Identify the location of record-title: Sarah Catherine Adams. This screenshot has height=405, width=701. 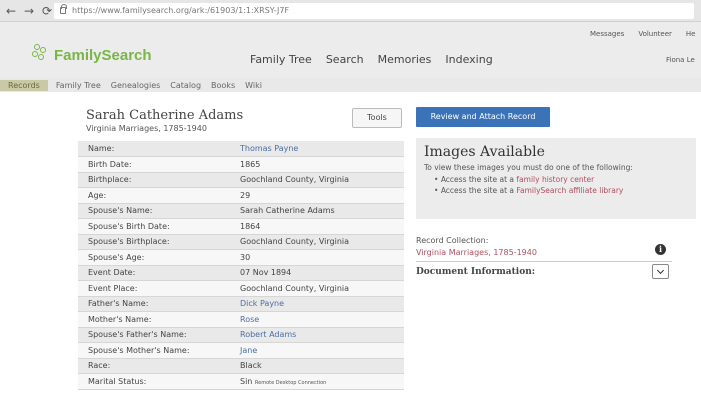
(165, 115).